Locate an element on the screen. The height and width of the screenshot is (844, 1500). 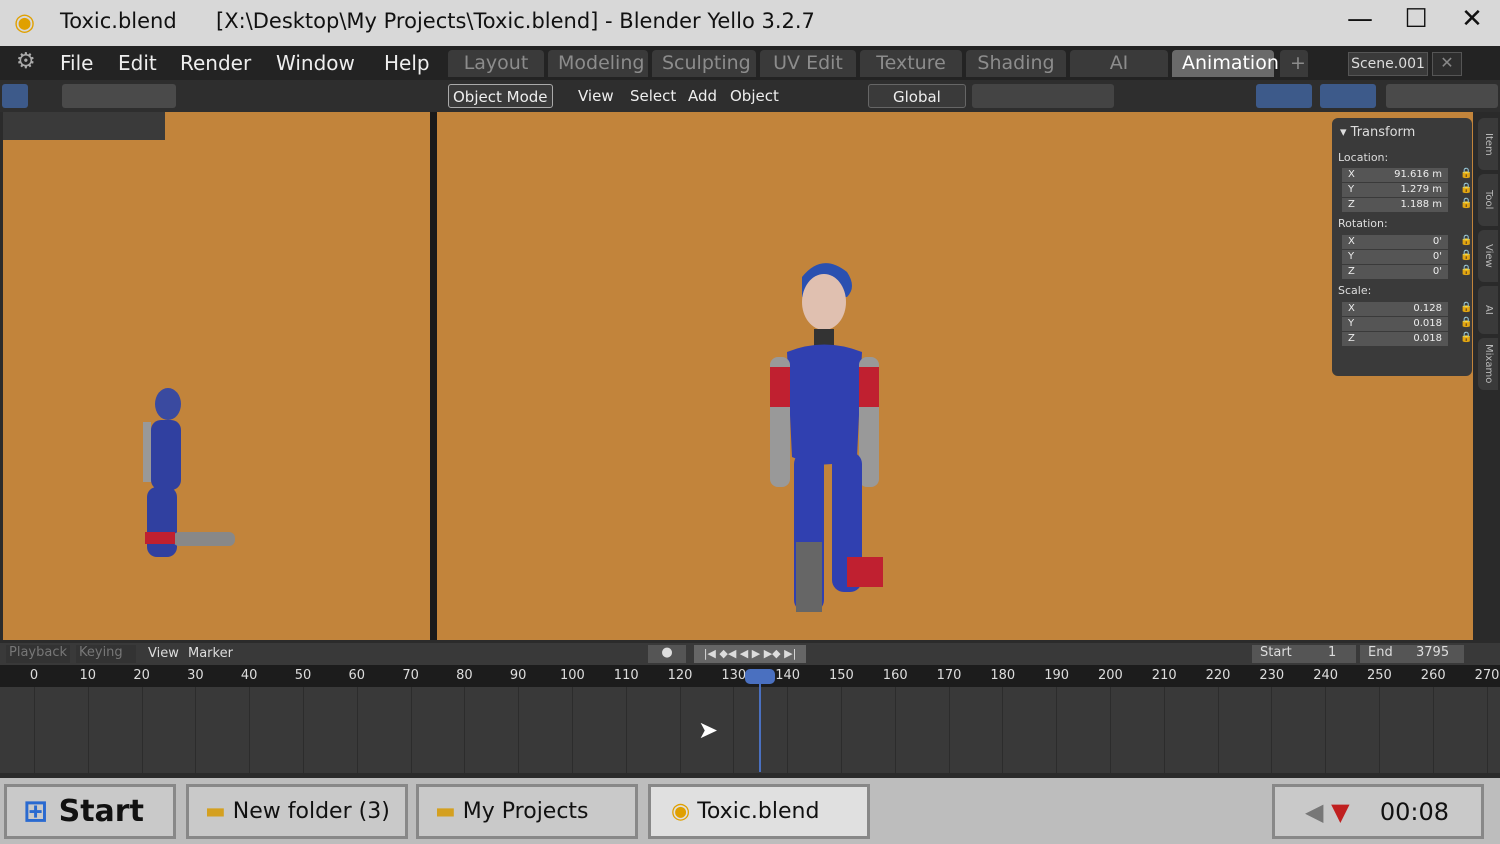
gizmo-toggle is located at coordinates (1284, 96).